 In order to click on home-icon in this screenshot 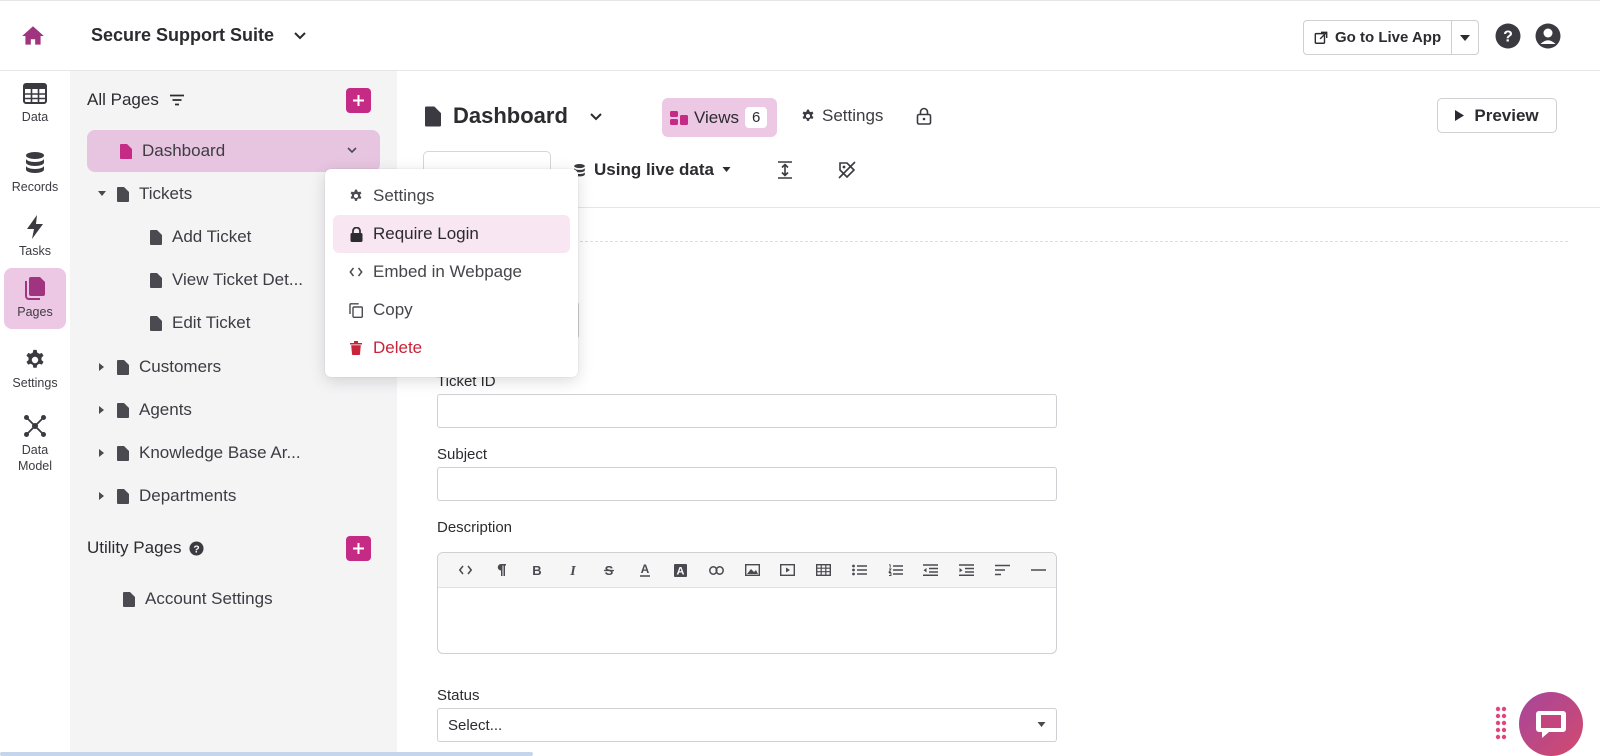, I will do `click(34, 37)`.